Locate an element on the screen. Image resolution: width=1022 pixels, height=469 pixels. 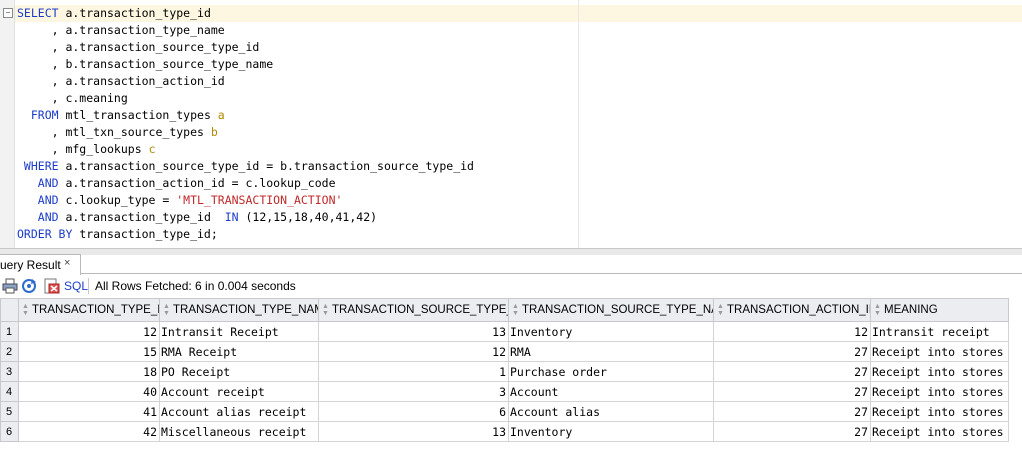
code-line: , a.transaction_type_name is located at coordinates (121, 30).